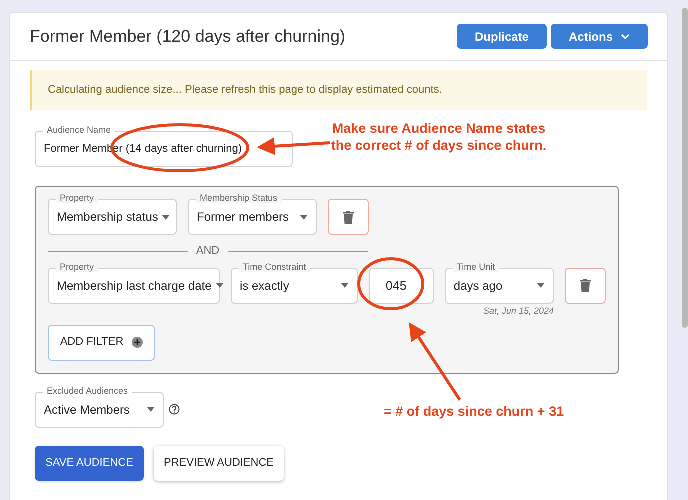 This screenshot has width=688, height=500. I want to click on preview-button: PREVIEW AUDIENCE, so click(219, 463).